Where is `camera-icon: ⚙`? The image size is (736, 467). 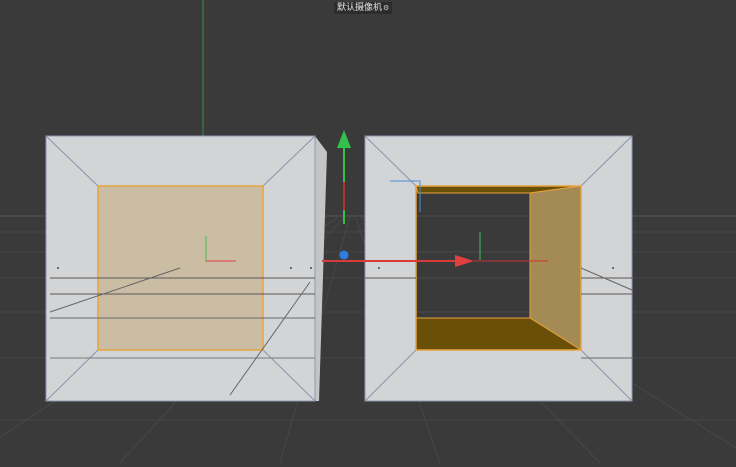 camera-icon: ⚙ is located at coordinates (386, 8).